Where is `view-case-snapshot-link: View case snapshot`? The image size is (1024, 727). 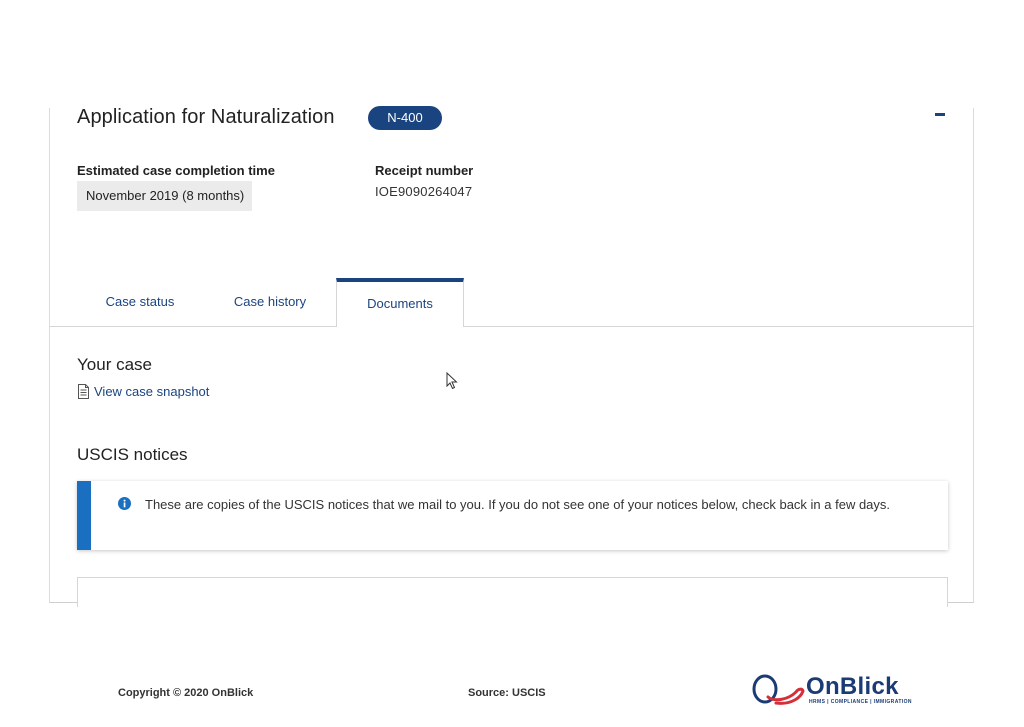 view-case-snapshot-link: View case snapshot is located at coordinates (143, 391).